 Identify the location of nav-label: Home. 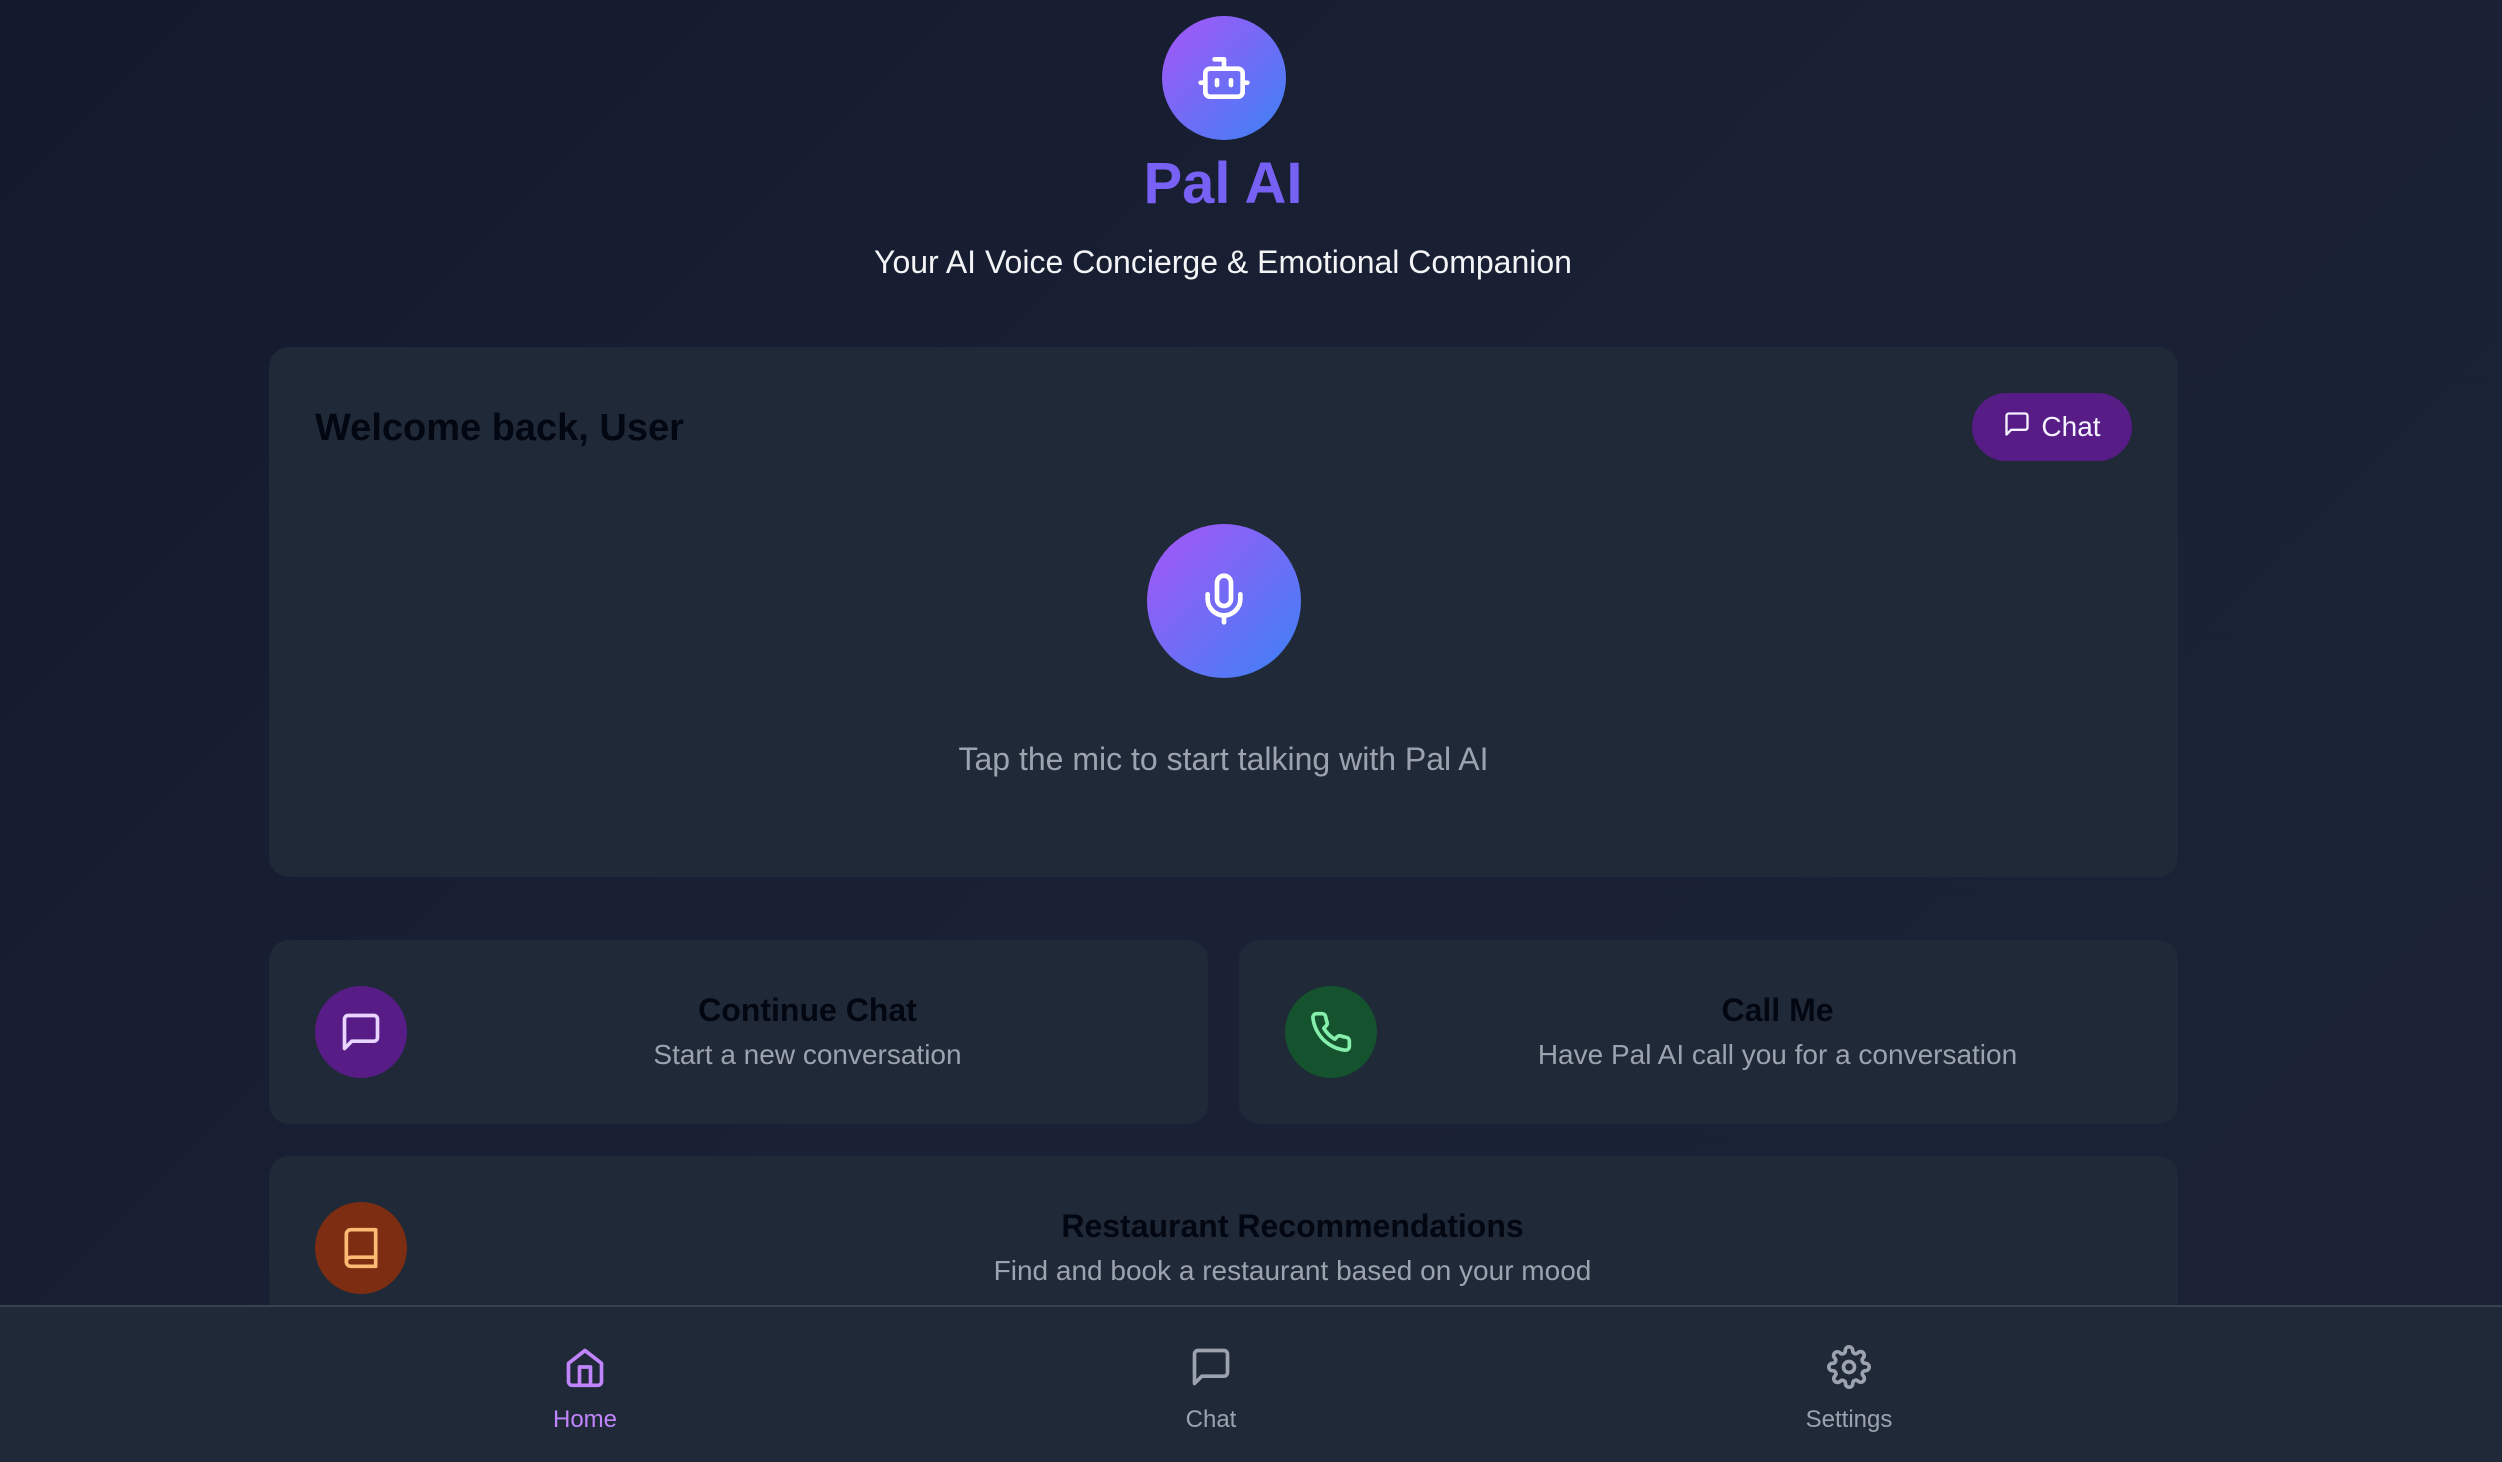
(585, 1419).